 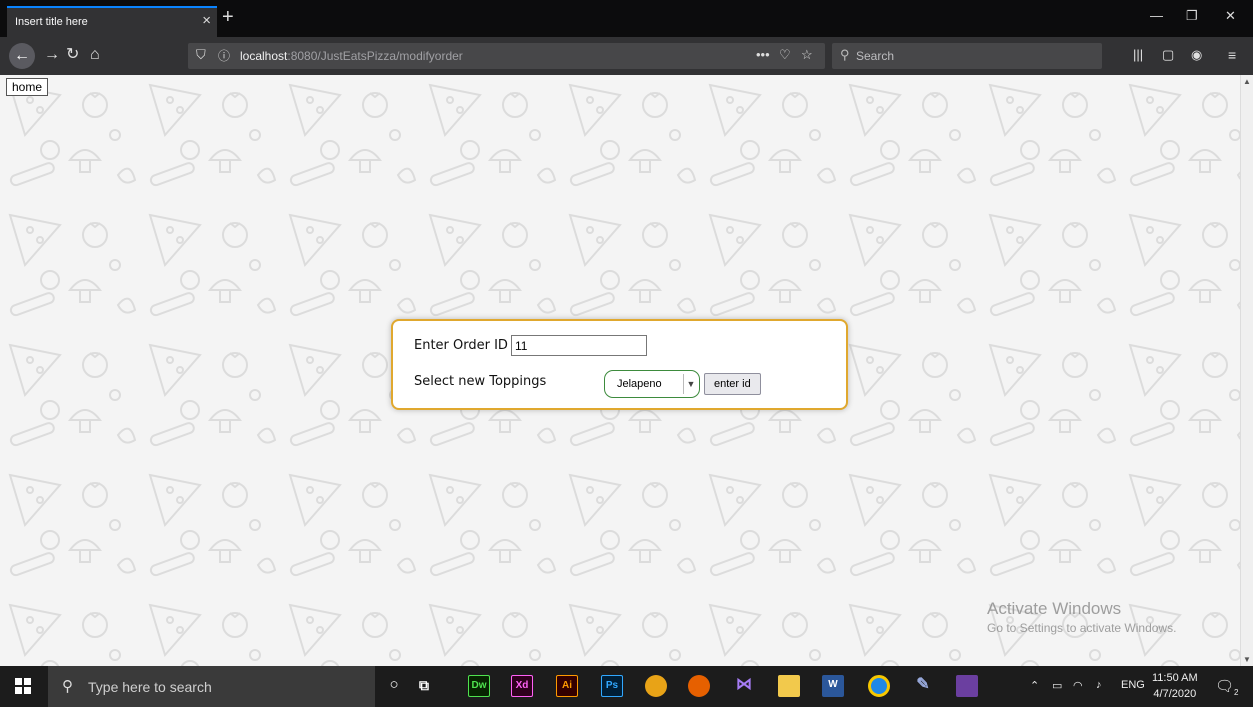 What do you see at coordinates (1156, 15) in the screenshot?
I see `minimize-icon: —` at bounding box center [1156, 15].